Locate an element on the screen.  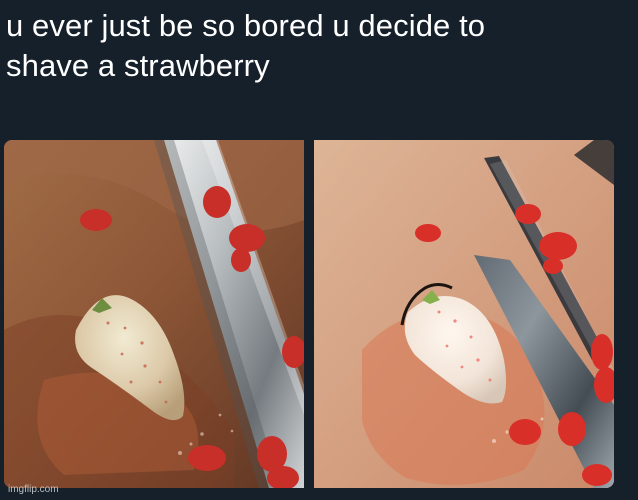
imgflip-watermark: imgflip.com is located at coordinates (33, 489).